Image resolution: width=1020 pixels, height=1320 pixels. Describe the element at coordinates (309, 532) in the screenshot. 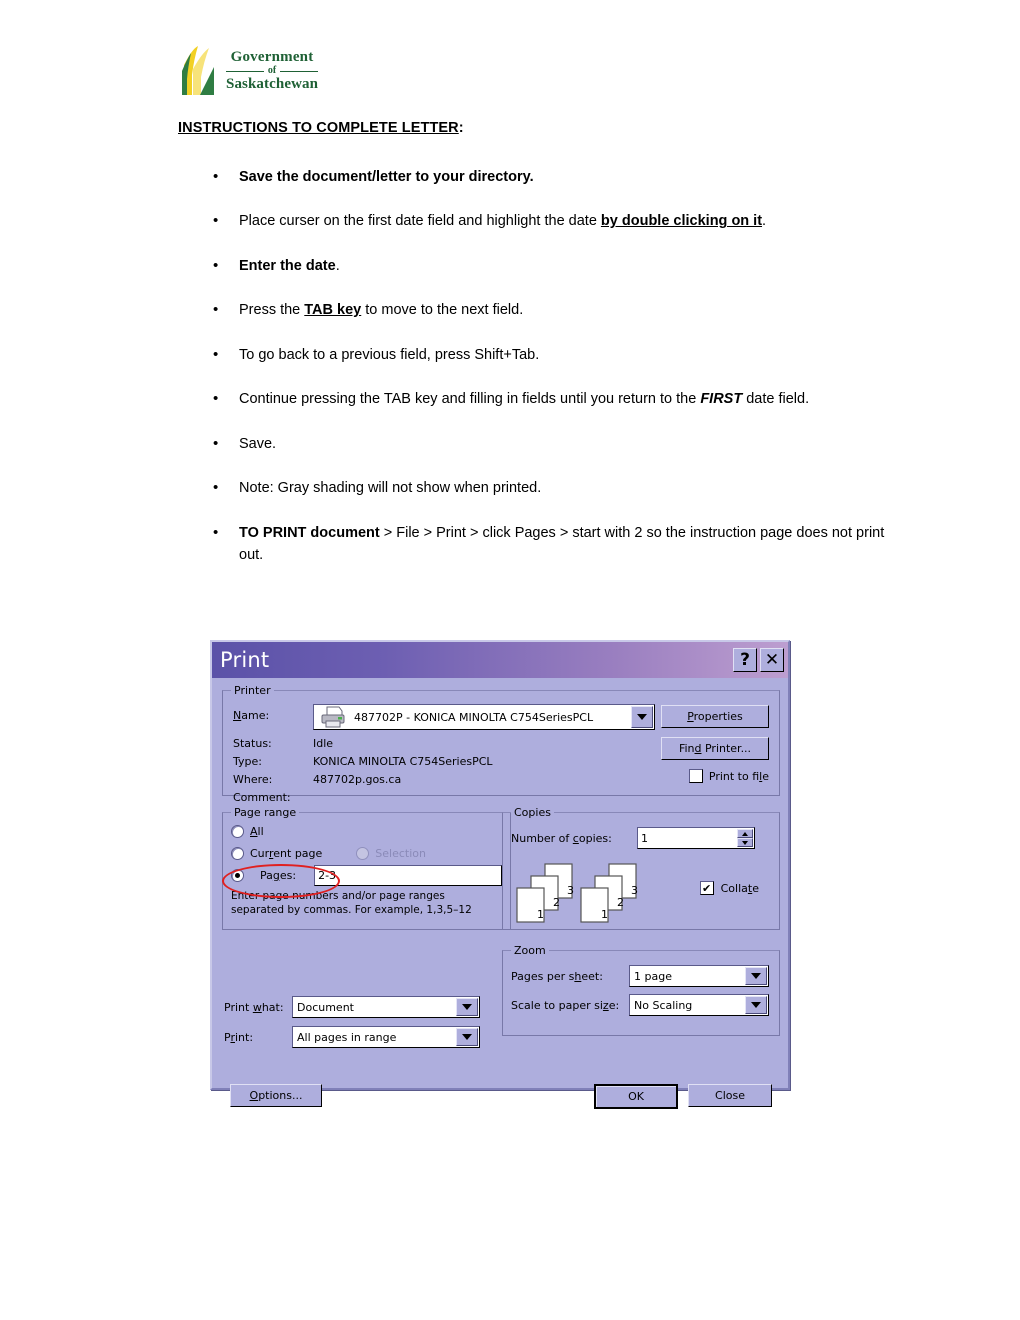

I see `list-item-text: TO PRINT document` at that location.